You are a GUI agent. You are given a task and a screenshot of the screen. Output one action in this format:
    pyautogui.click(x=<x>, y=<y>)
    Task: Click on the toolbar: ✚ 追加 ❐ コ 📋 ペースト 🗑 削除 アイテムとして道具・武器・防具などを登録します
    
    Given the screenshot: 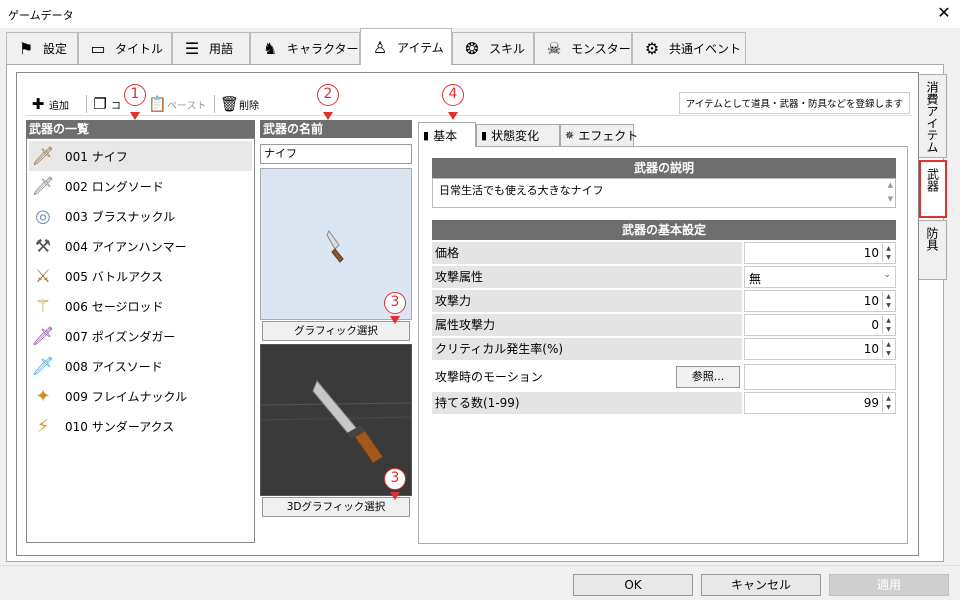 What is the action you would take?
    pyautogui.click(x=469, y=104)
    